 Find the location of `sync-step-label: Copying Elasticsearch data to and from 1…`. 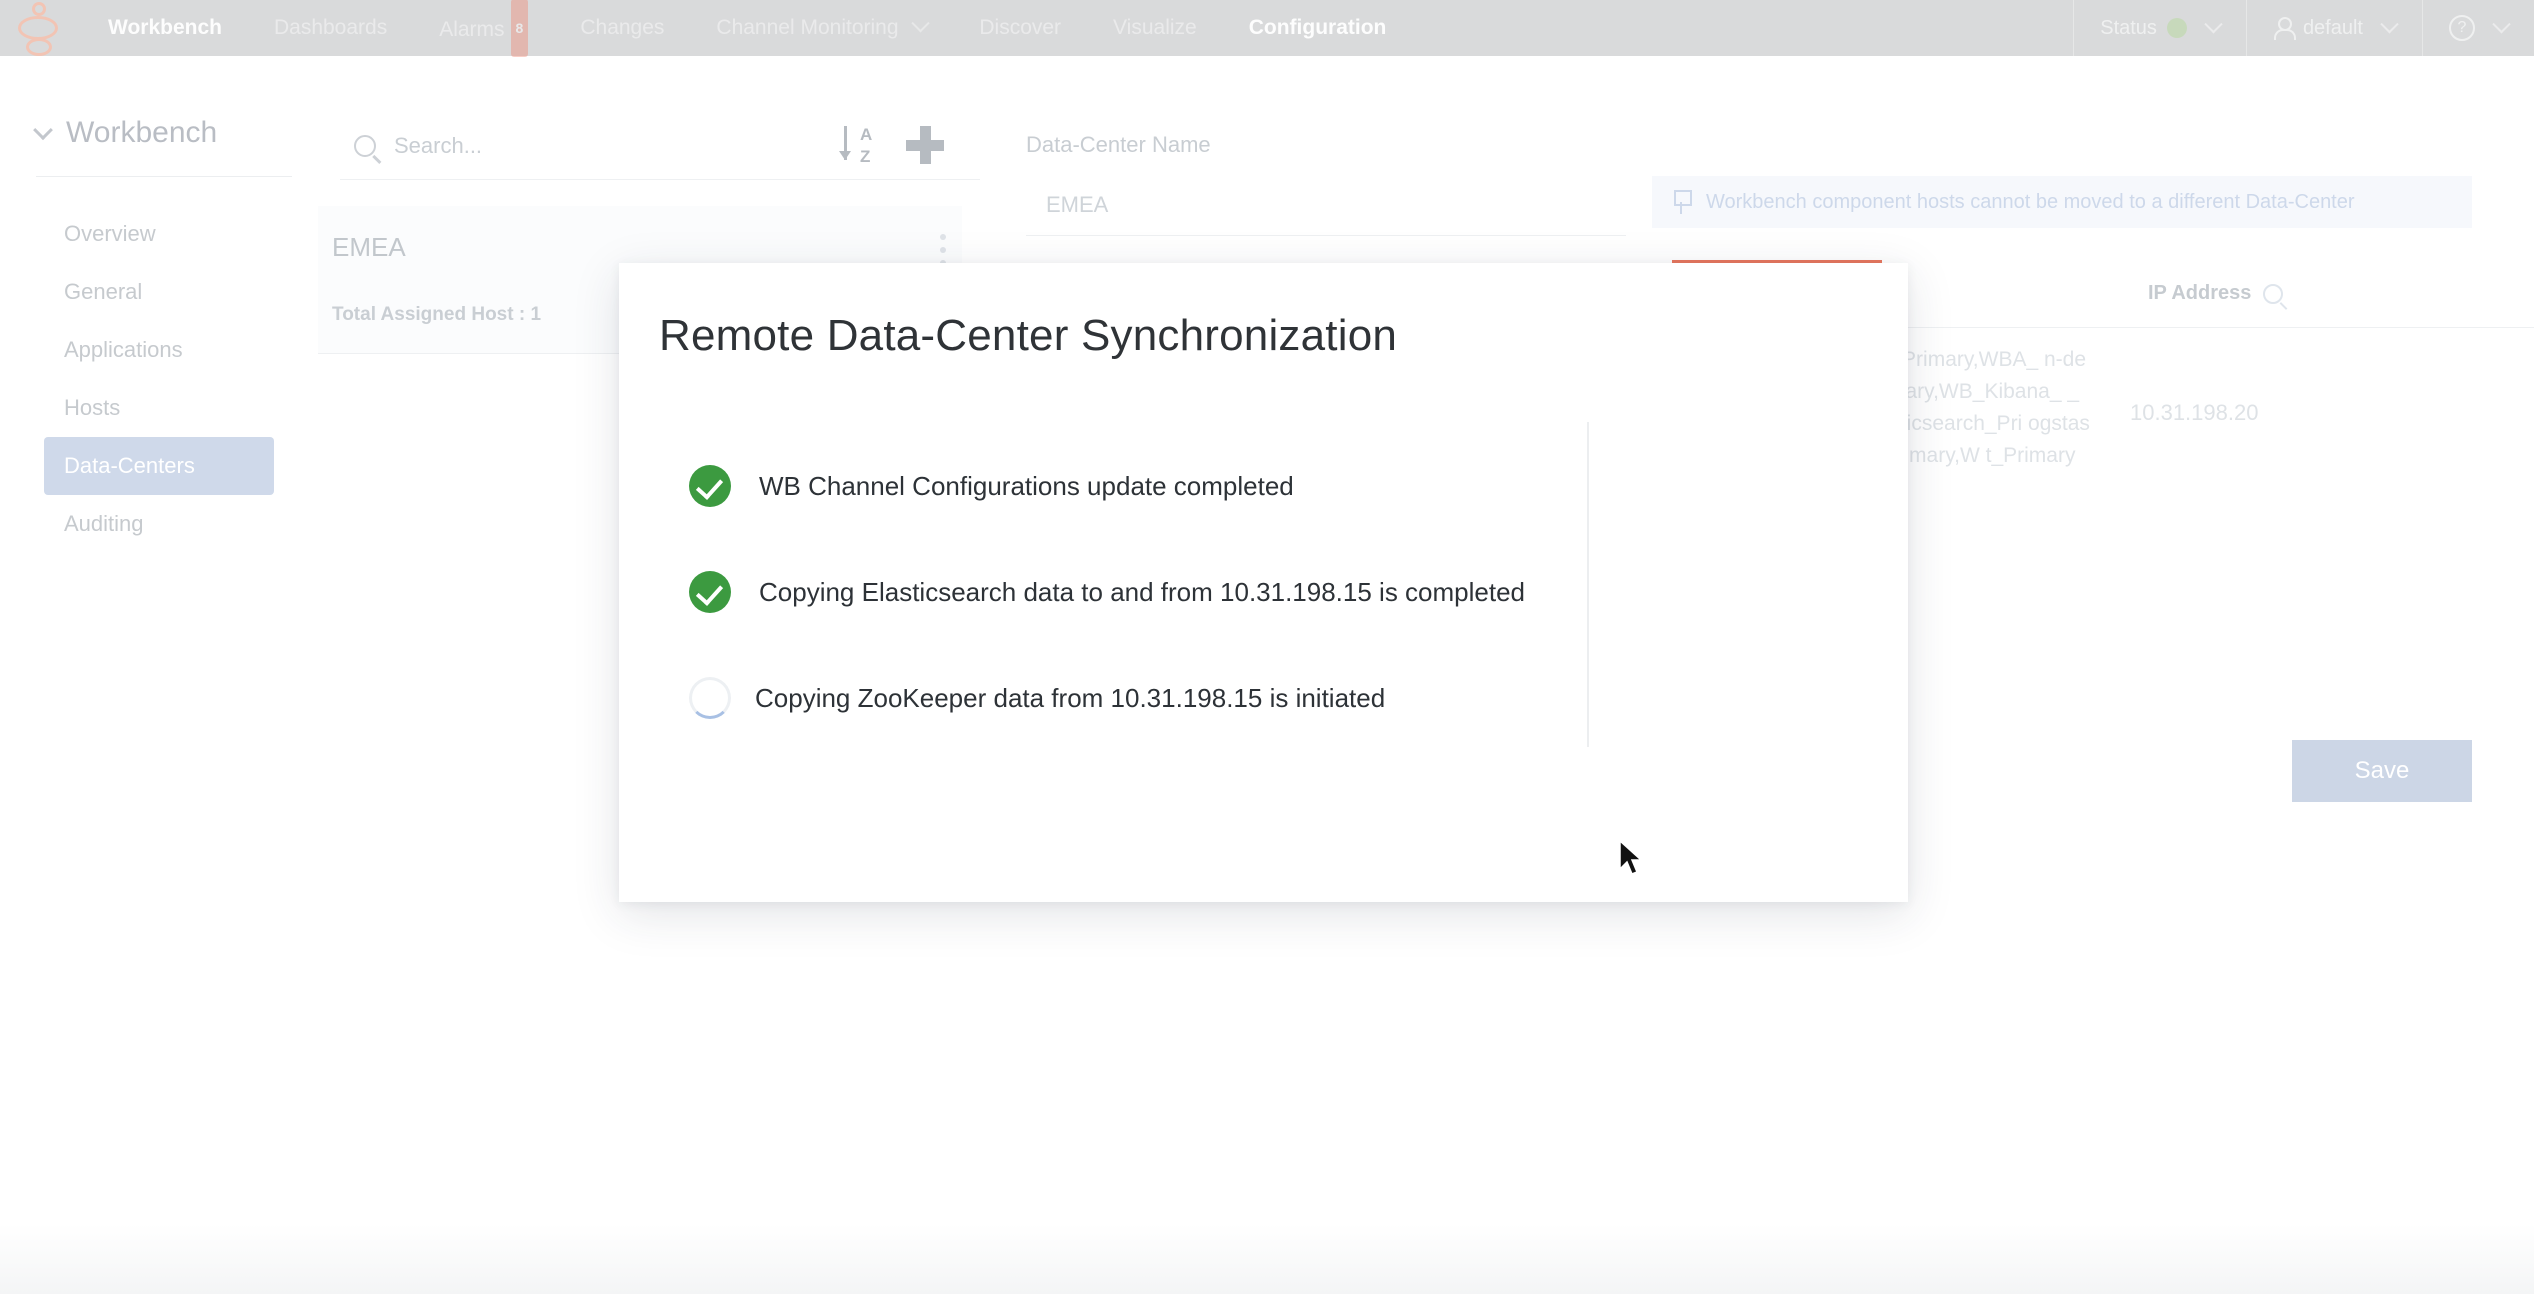

sync-step-label: Copying Elasticsearch data to and from 1… is located at coordinates (1142, 591).